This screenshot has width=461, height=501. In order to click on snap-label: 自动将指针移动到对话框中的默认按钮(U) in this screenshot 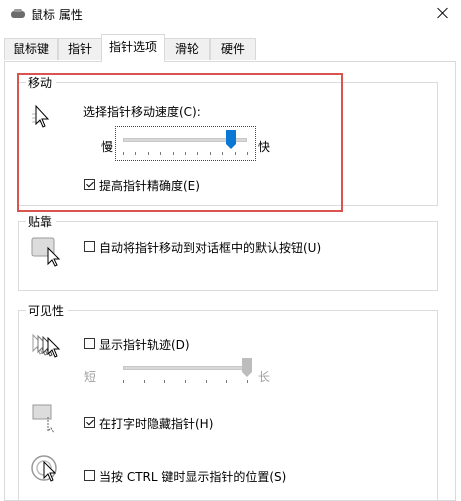, I will do `click(210, 247)`.